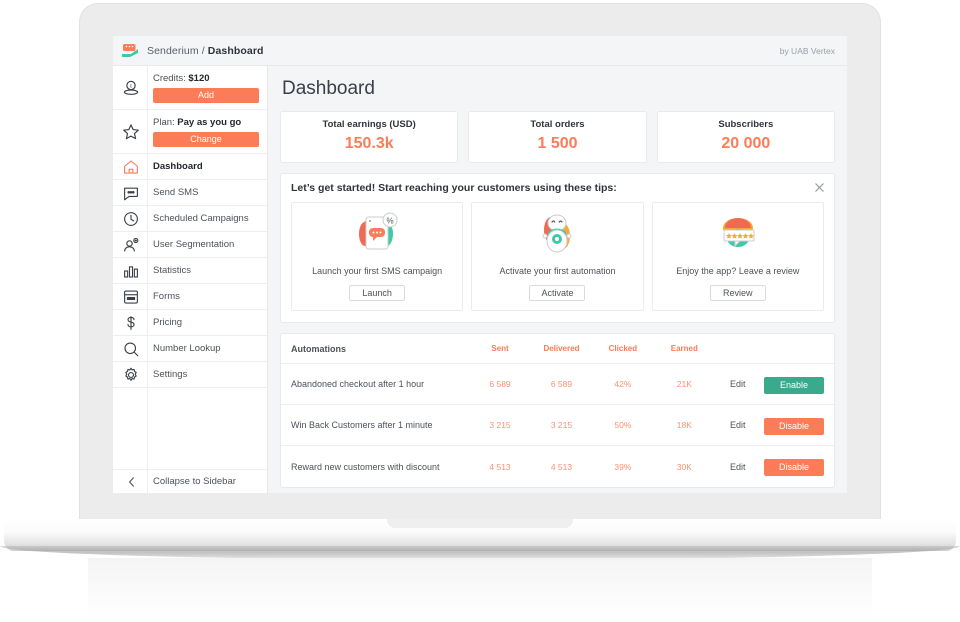 The height and width of the screenshot is (622, 960). I want to click on phone-sms-icon: %, so click(378, 231).